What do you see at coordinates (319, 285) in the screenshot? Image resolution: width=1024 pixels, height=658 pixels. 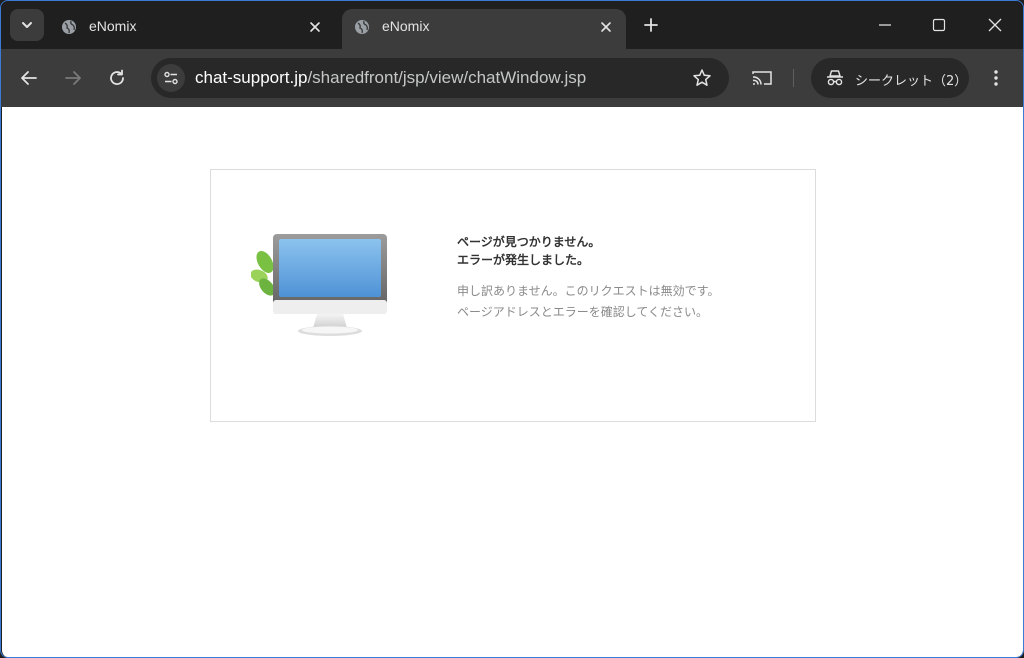 I see `monitor-illustration` at bounding box center [319, 285].